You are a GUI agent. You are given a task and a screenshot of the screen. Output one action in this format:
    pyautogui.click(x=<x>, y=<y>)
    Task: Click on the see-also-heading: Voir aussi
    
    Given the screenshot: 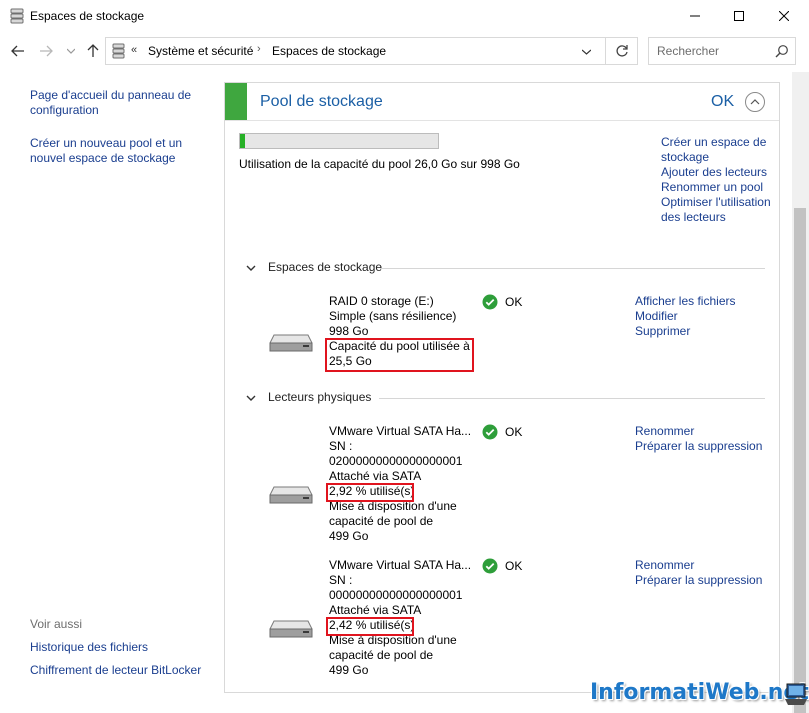 What is the action you would take?
    pyautogui.click(x=56, y=624)
    